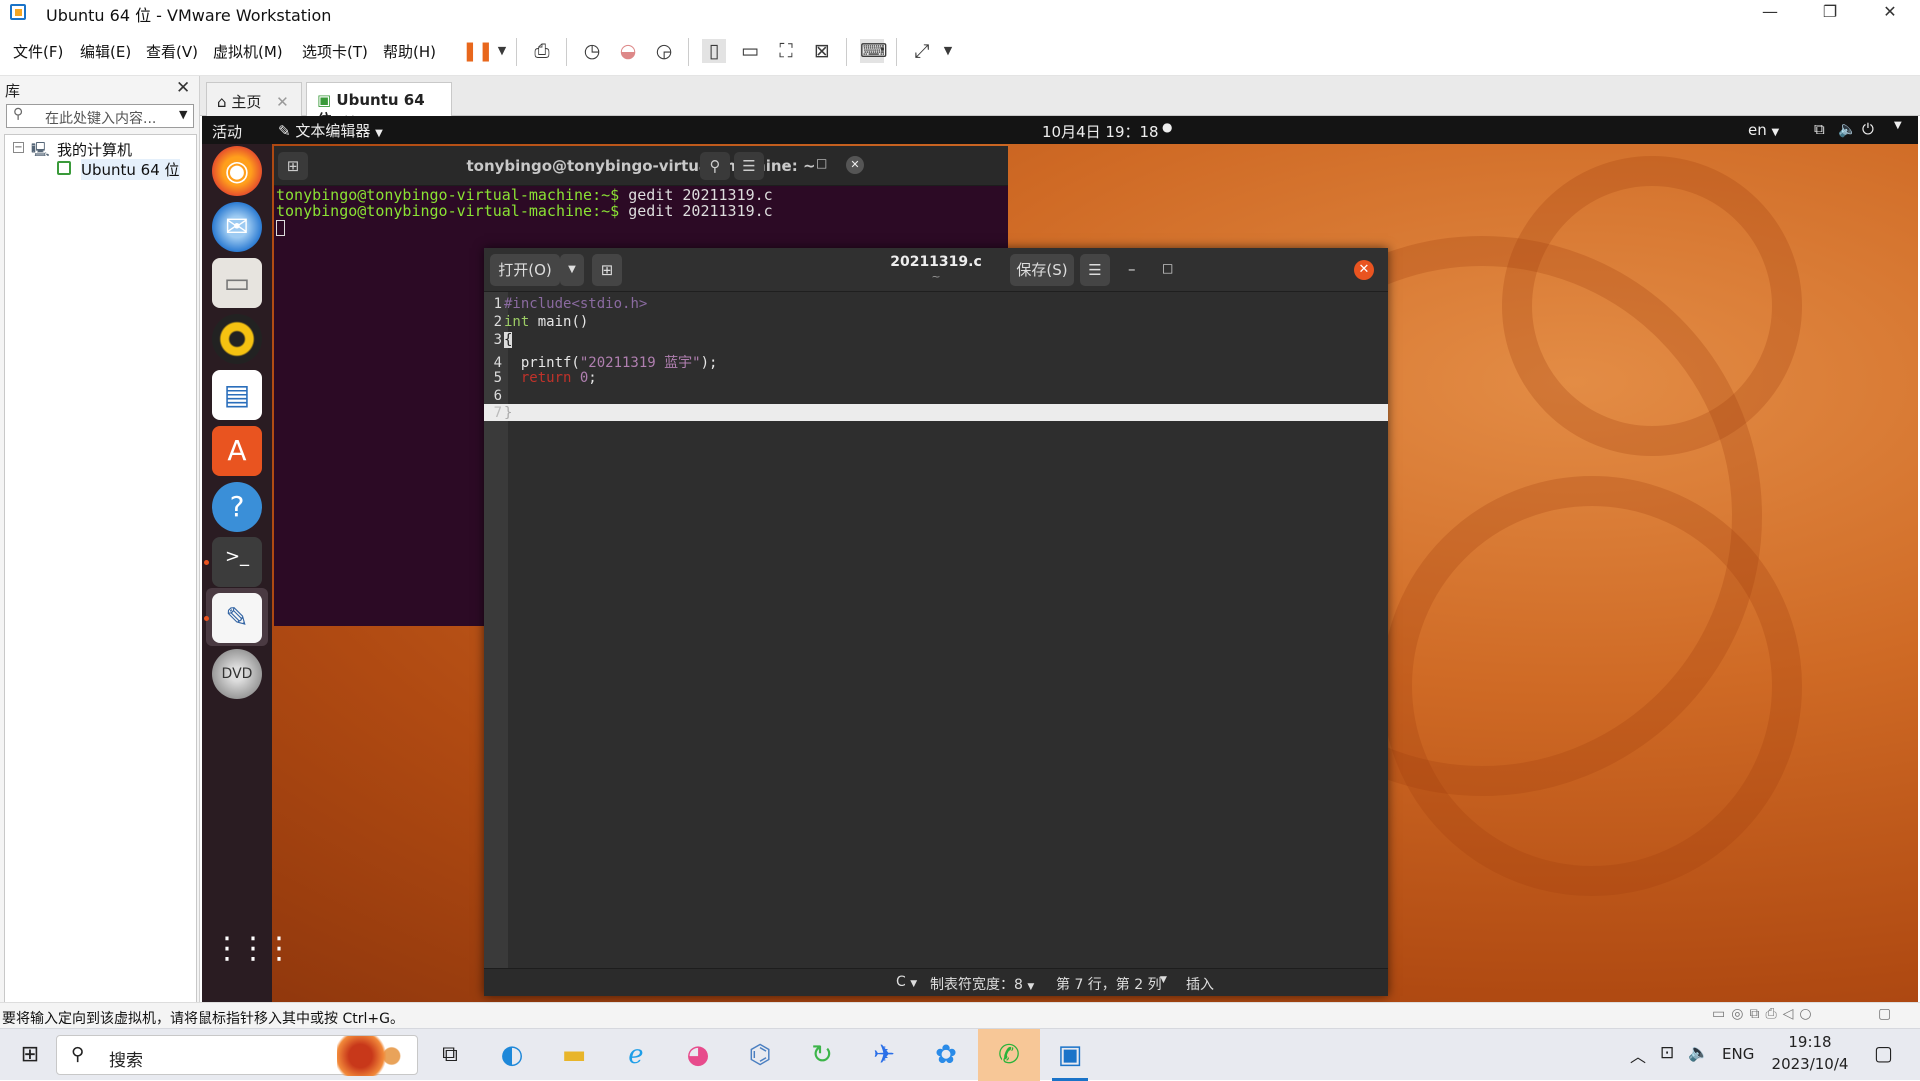 The height and width of the screenshot is (1081, 1920). What do you see at coordinates (922, 51) in the screenshot?
I see `stretch-icon: ⤢` at bounding box center [922, 51].